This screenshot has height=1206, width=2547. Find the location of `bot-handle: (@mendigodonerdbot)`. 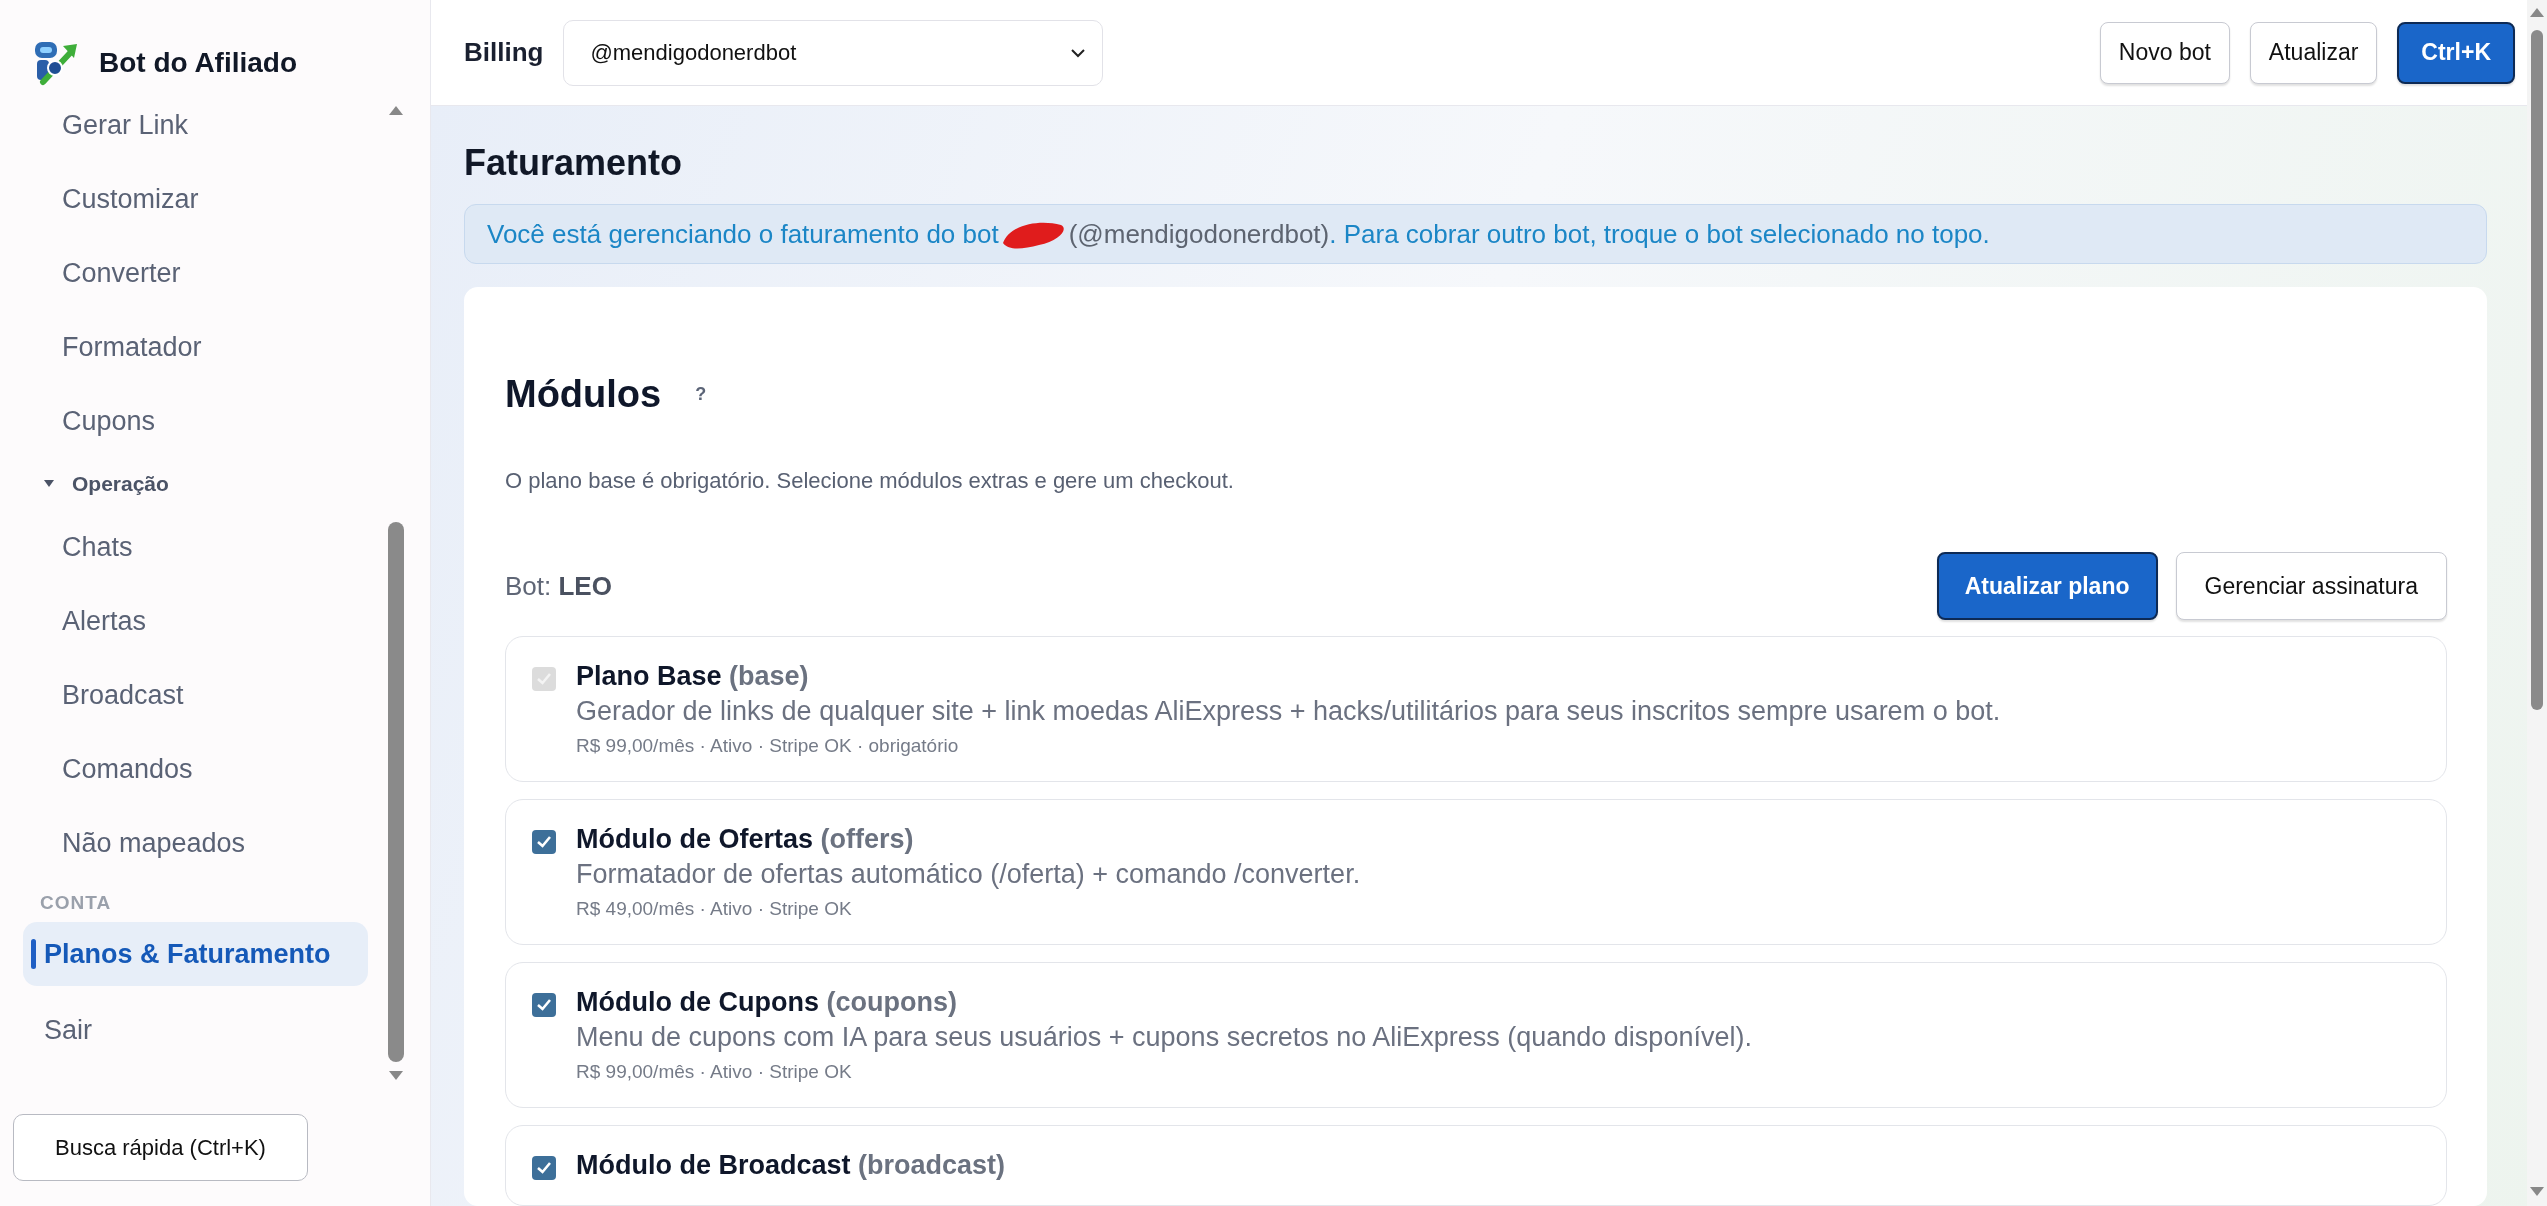

bot-handle: (@mendigodonerdbot) is located at coordinates (1199, 234).